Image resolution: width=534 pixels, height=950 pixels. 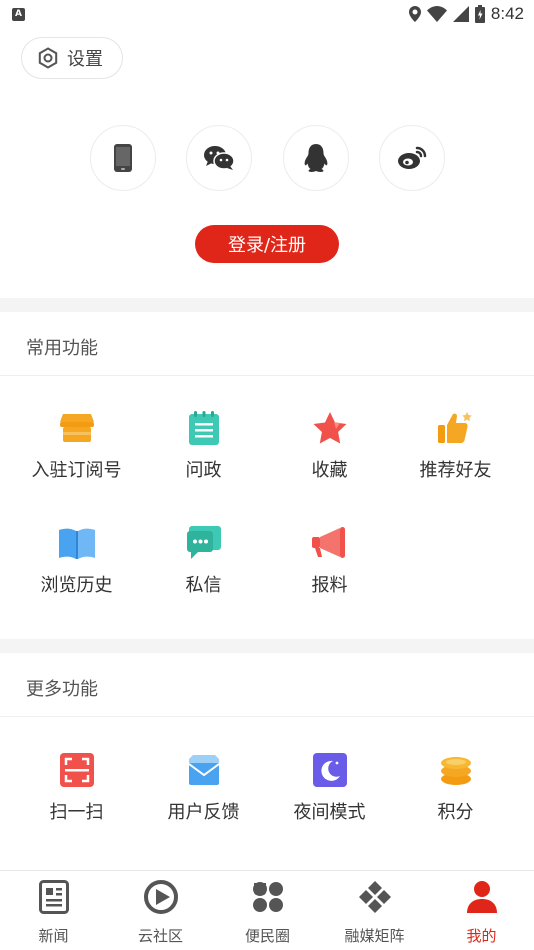 What do you see at coordinates (456, 770) in the screenshot?
I see `coins-icon` at bounding box center [456, 770].